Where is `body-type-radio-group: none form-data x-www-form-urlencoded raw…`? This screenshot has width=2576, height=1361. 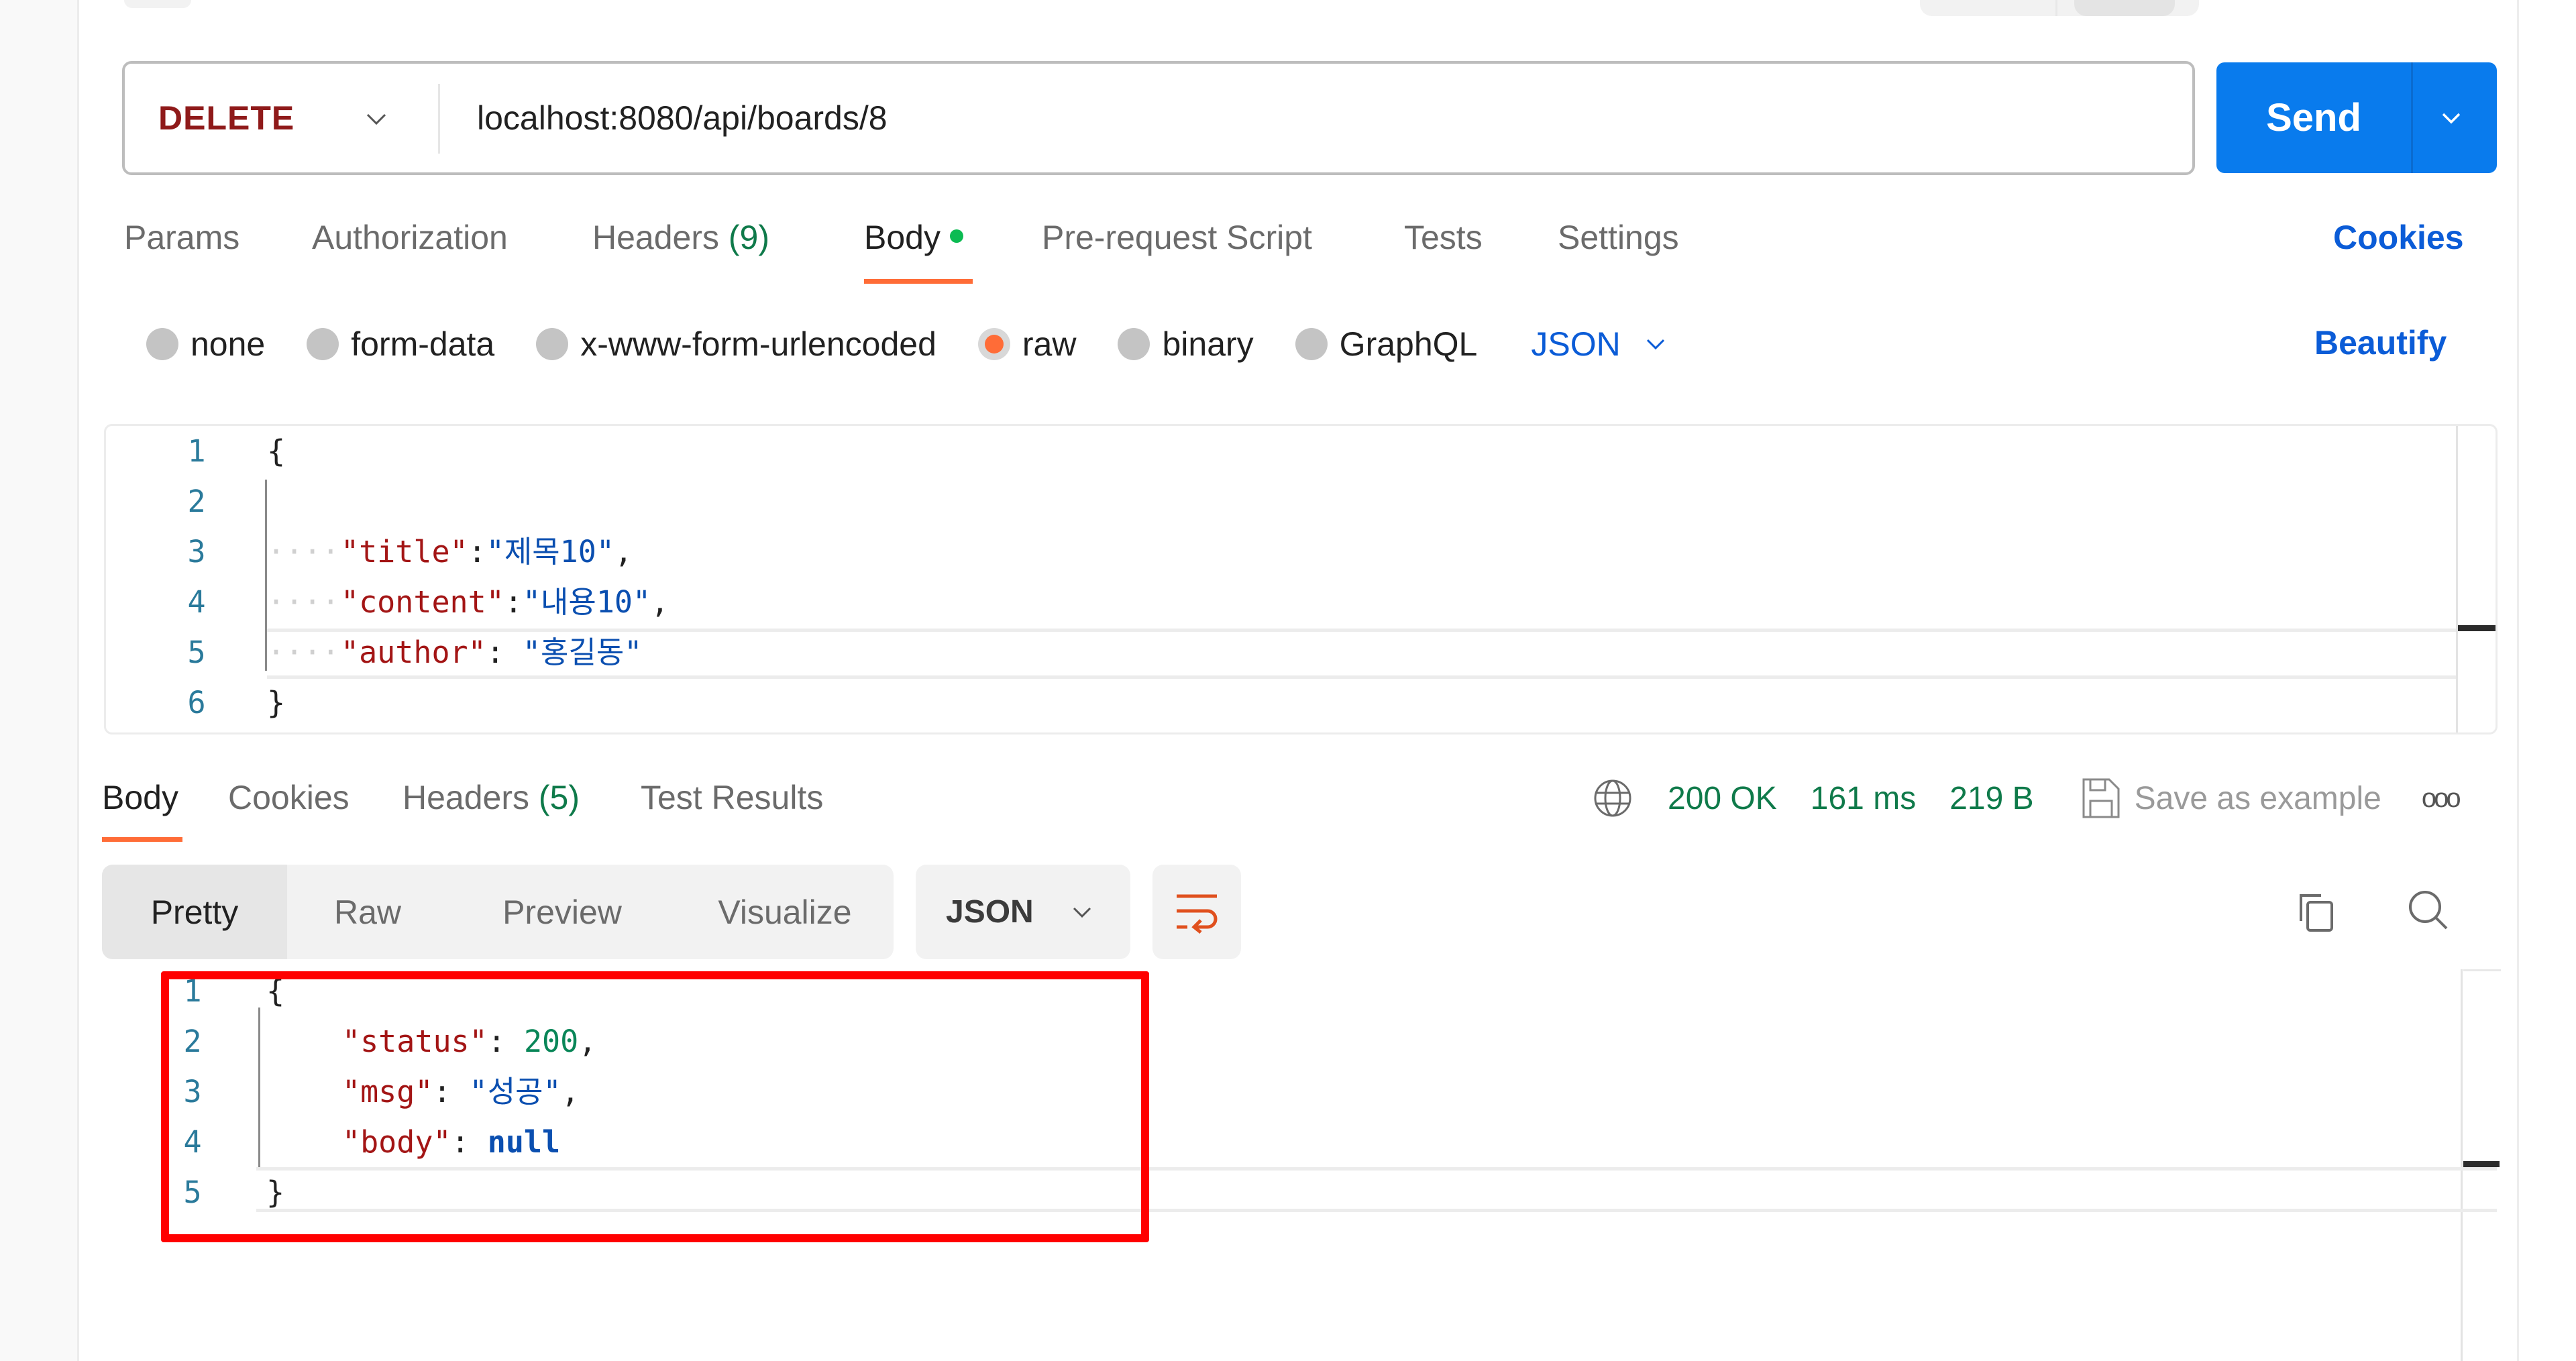
body-type-radio-group: none form-data x-www-form-urlencoded raw… is located at coordinates (908, 344).